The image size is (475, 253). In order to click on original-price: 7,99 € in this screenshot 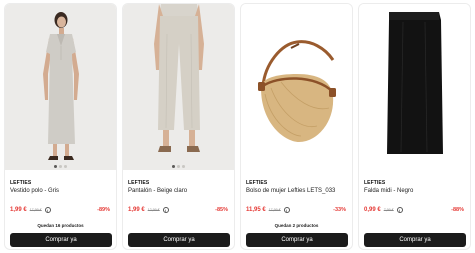, I will do `click(388, 210)`.